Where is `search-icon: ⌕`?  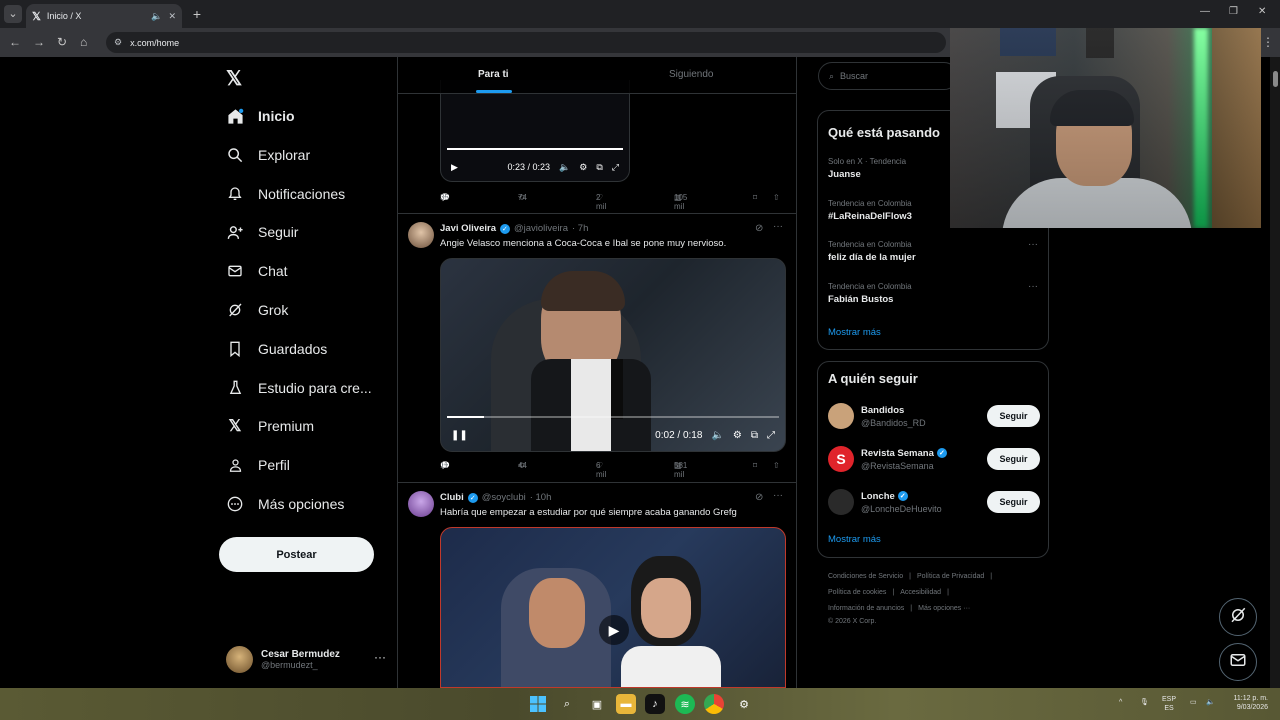 search-icon: ⌕ is located at coordinates (567, 704).